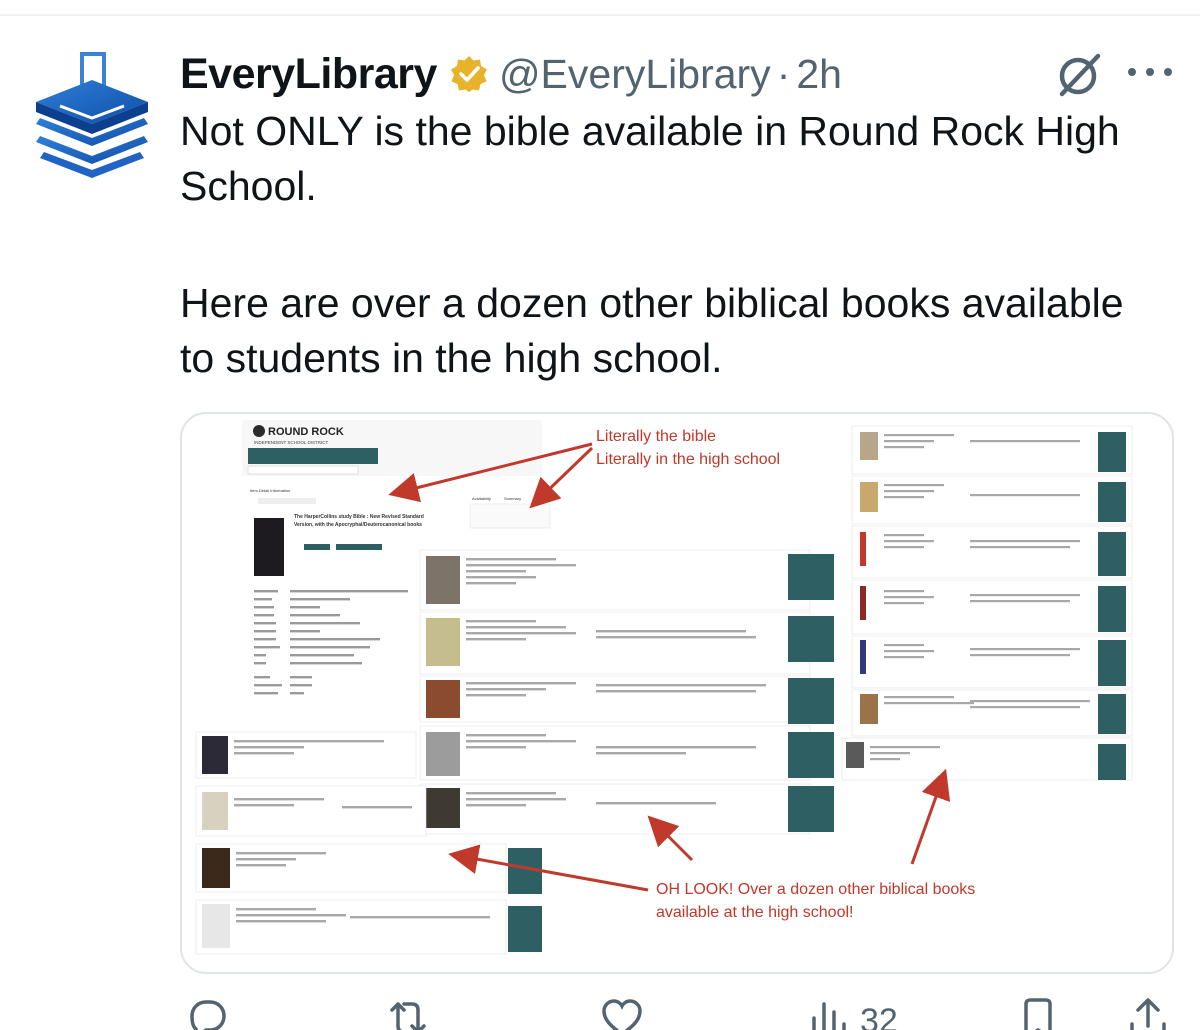 The image size is (1200, 1030). Describe the element at coordinates (635, 74) in the screenshot. I see `user-handle: @EveryLibrary` at that location.